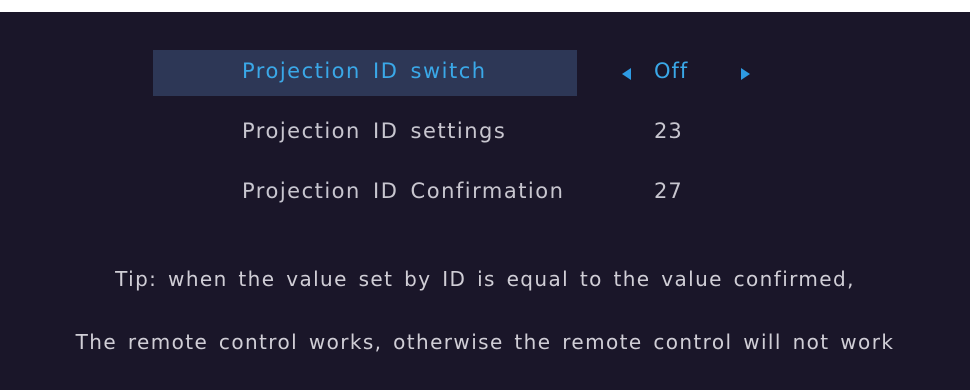 This screenshot has width=970, height=390. Describe the element at coordinates (403, 191) in the screenshot. I see `menu-item-projection-id-confirmation: Projection ID Confirmation` at that location.